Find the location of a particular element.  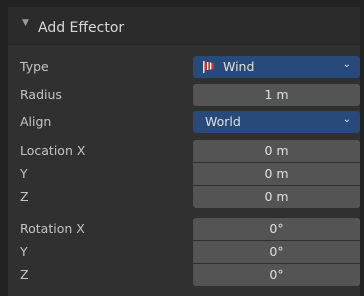

row-align: Align World ⌄ is located at coordinates (184, 122).